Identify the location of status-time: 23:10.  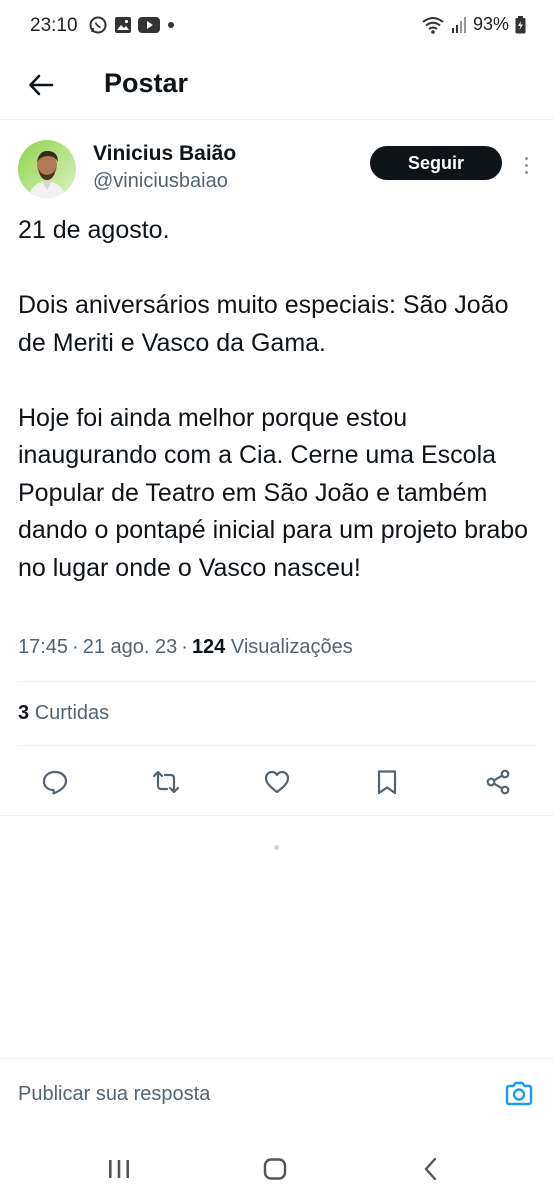
(54, 25).